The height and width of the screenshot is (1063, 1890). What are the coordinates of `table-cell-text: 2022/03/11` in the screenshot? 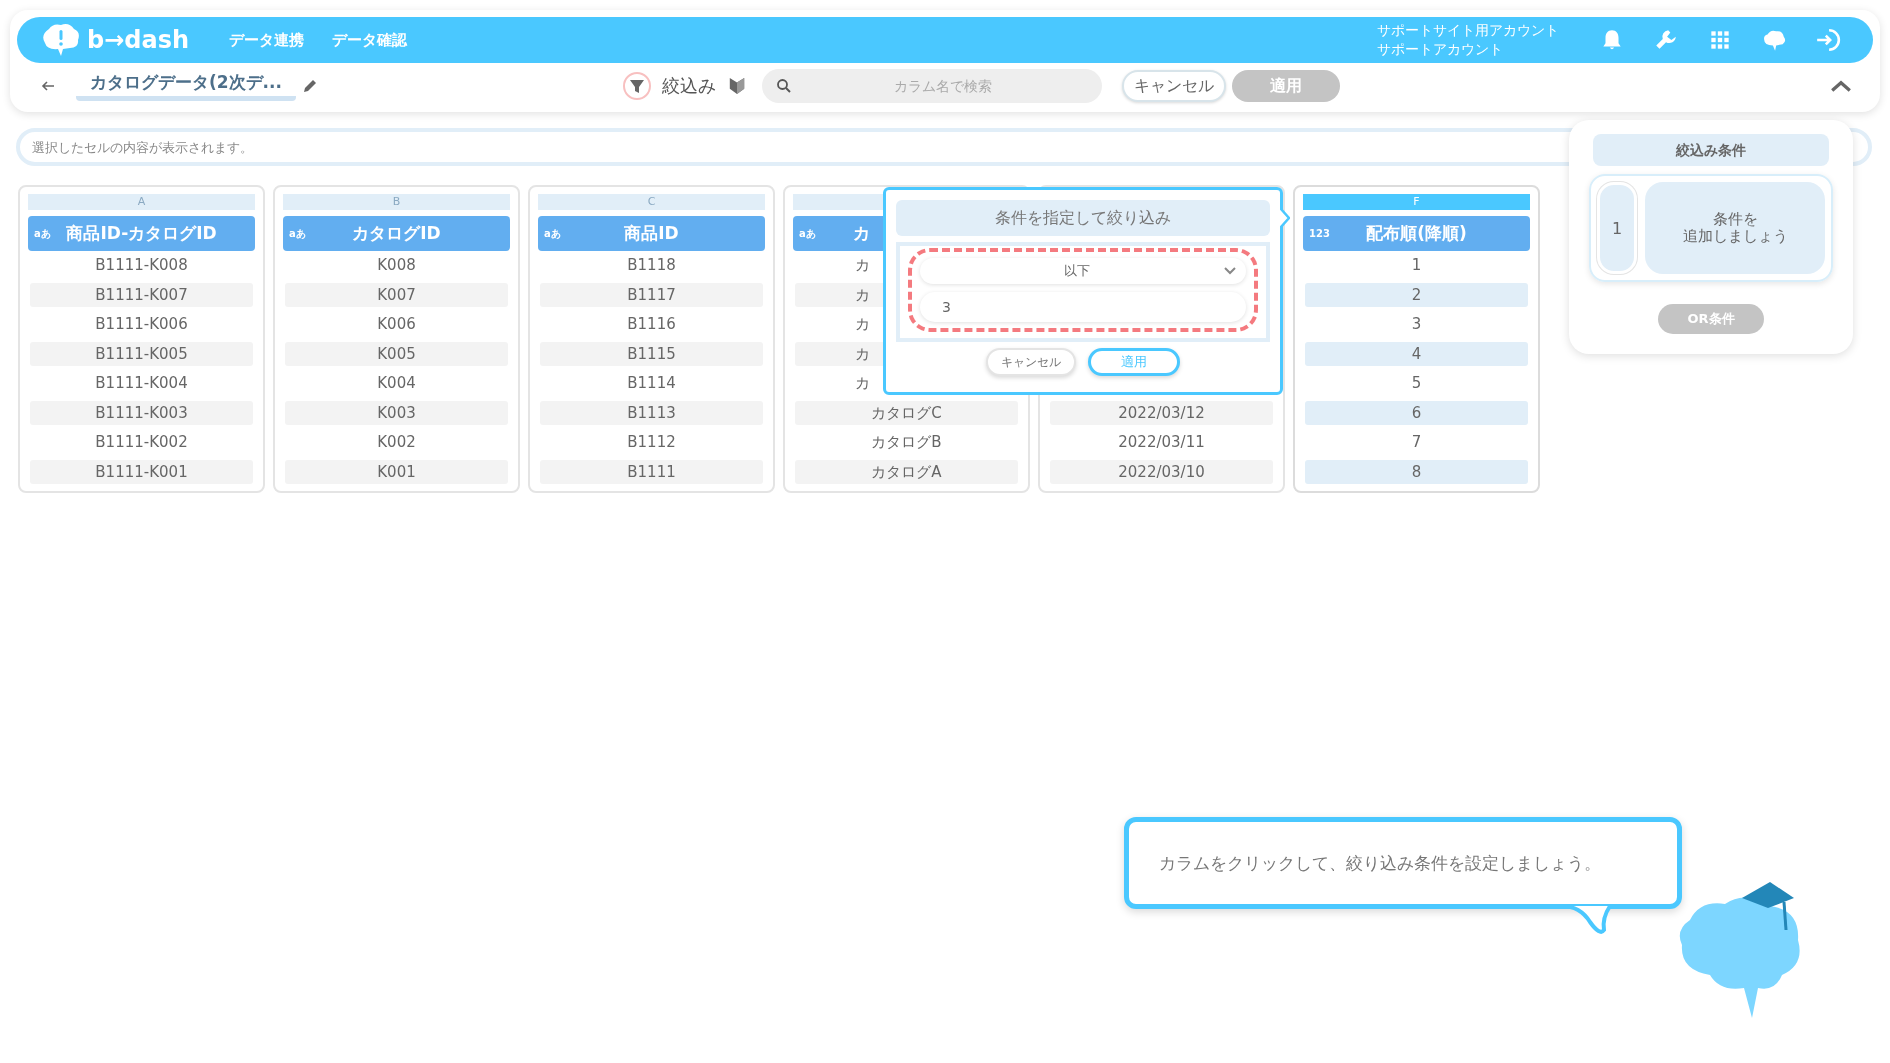 It's located at (1161, 442).